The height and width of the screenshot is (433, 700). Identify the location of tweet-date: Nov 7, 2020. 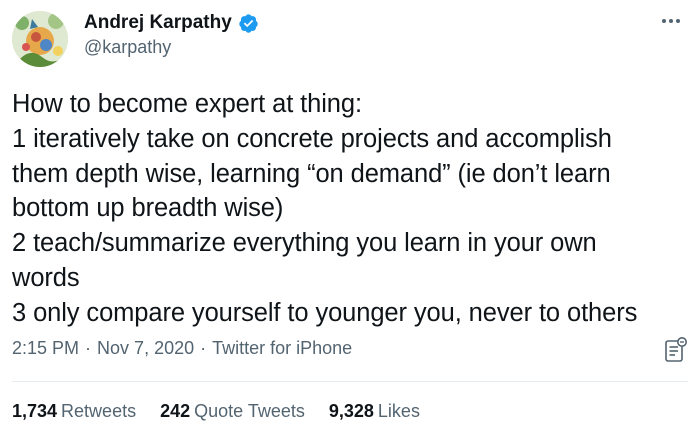
(145, 348).